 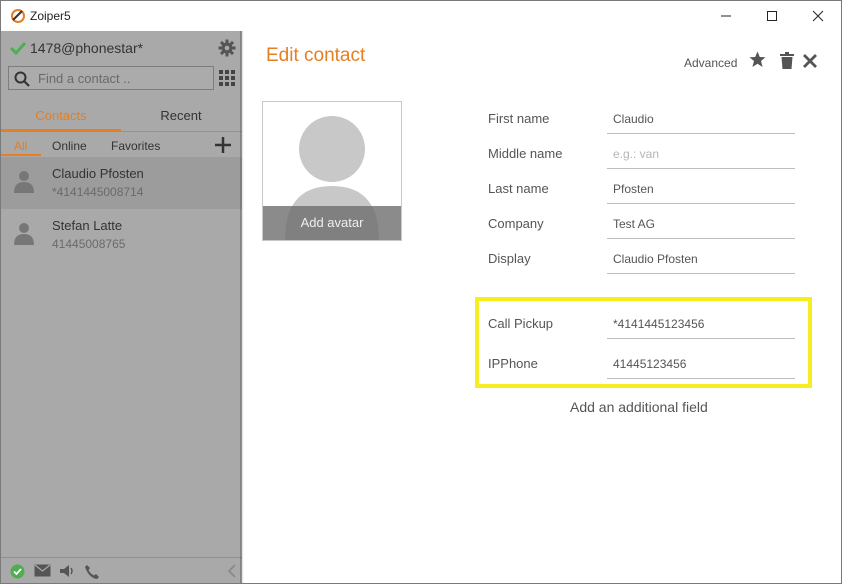 What do you see at coordinates (223, 146) in the screenshot?
I see `plus-icon` at bounding box center [223, 146].